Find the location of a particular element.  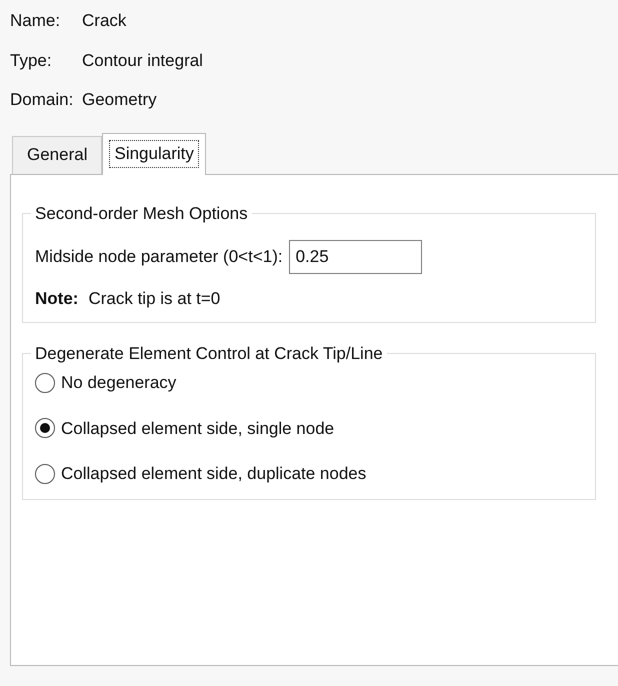

group-title: Second-order Mesh Options is located at coordinates (141, 213).